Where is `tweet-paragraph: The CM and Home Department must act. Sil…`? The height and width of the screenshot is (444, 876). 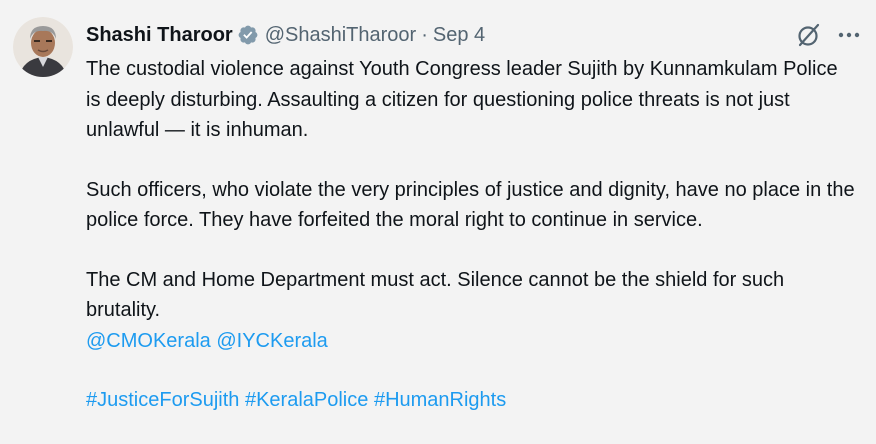 tweet-paragraph: The CM and Home Department must act. Sil… is located at coordinates (435, 295).